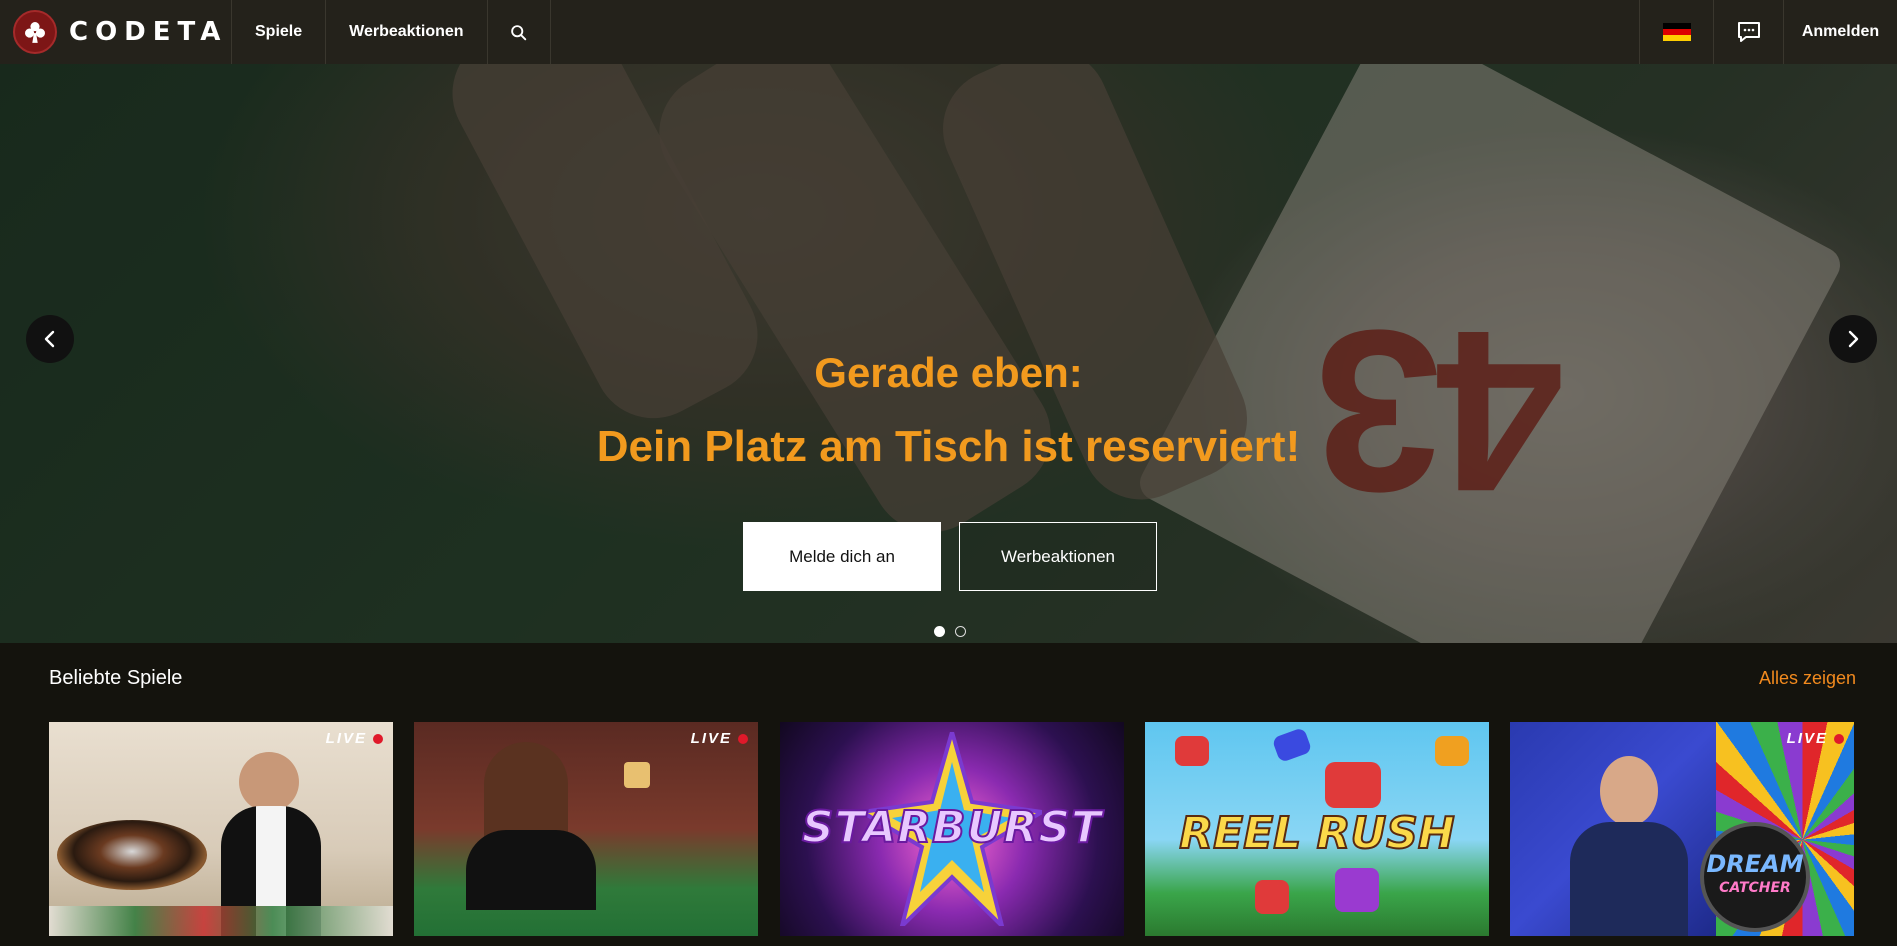 This screenshot has height=946, width=1897. What do you see at coordinates (948, 372) in the screenshot?
I see `hero-title-line1: Gerade eben:` at bounding box center [948, 372].